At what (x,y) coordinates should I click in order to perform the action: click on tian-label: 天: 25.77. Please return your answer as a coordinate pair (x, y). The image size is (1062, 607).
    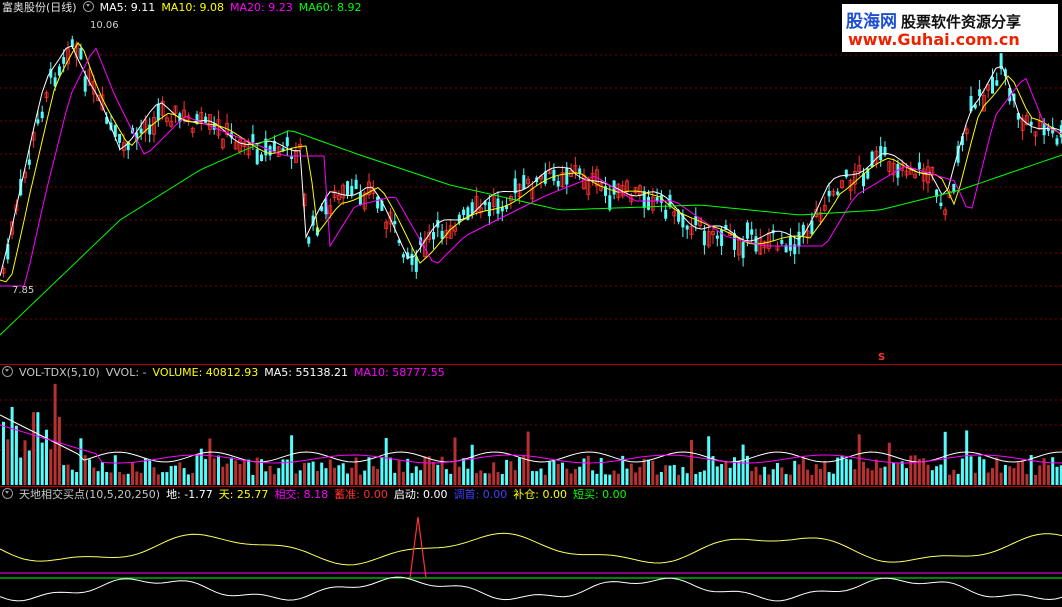
    Looking at the image, I should click on (243, 494).